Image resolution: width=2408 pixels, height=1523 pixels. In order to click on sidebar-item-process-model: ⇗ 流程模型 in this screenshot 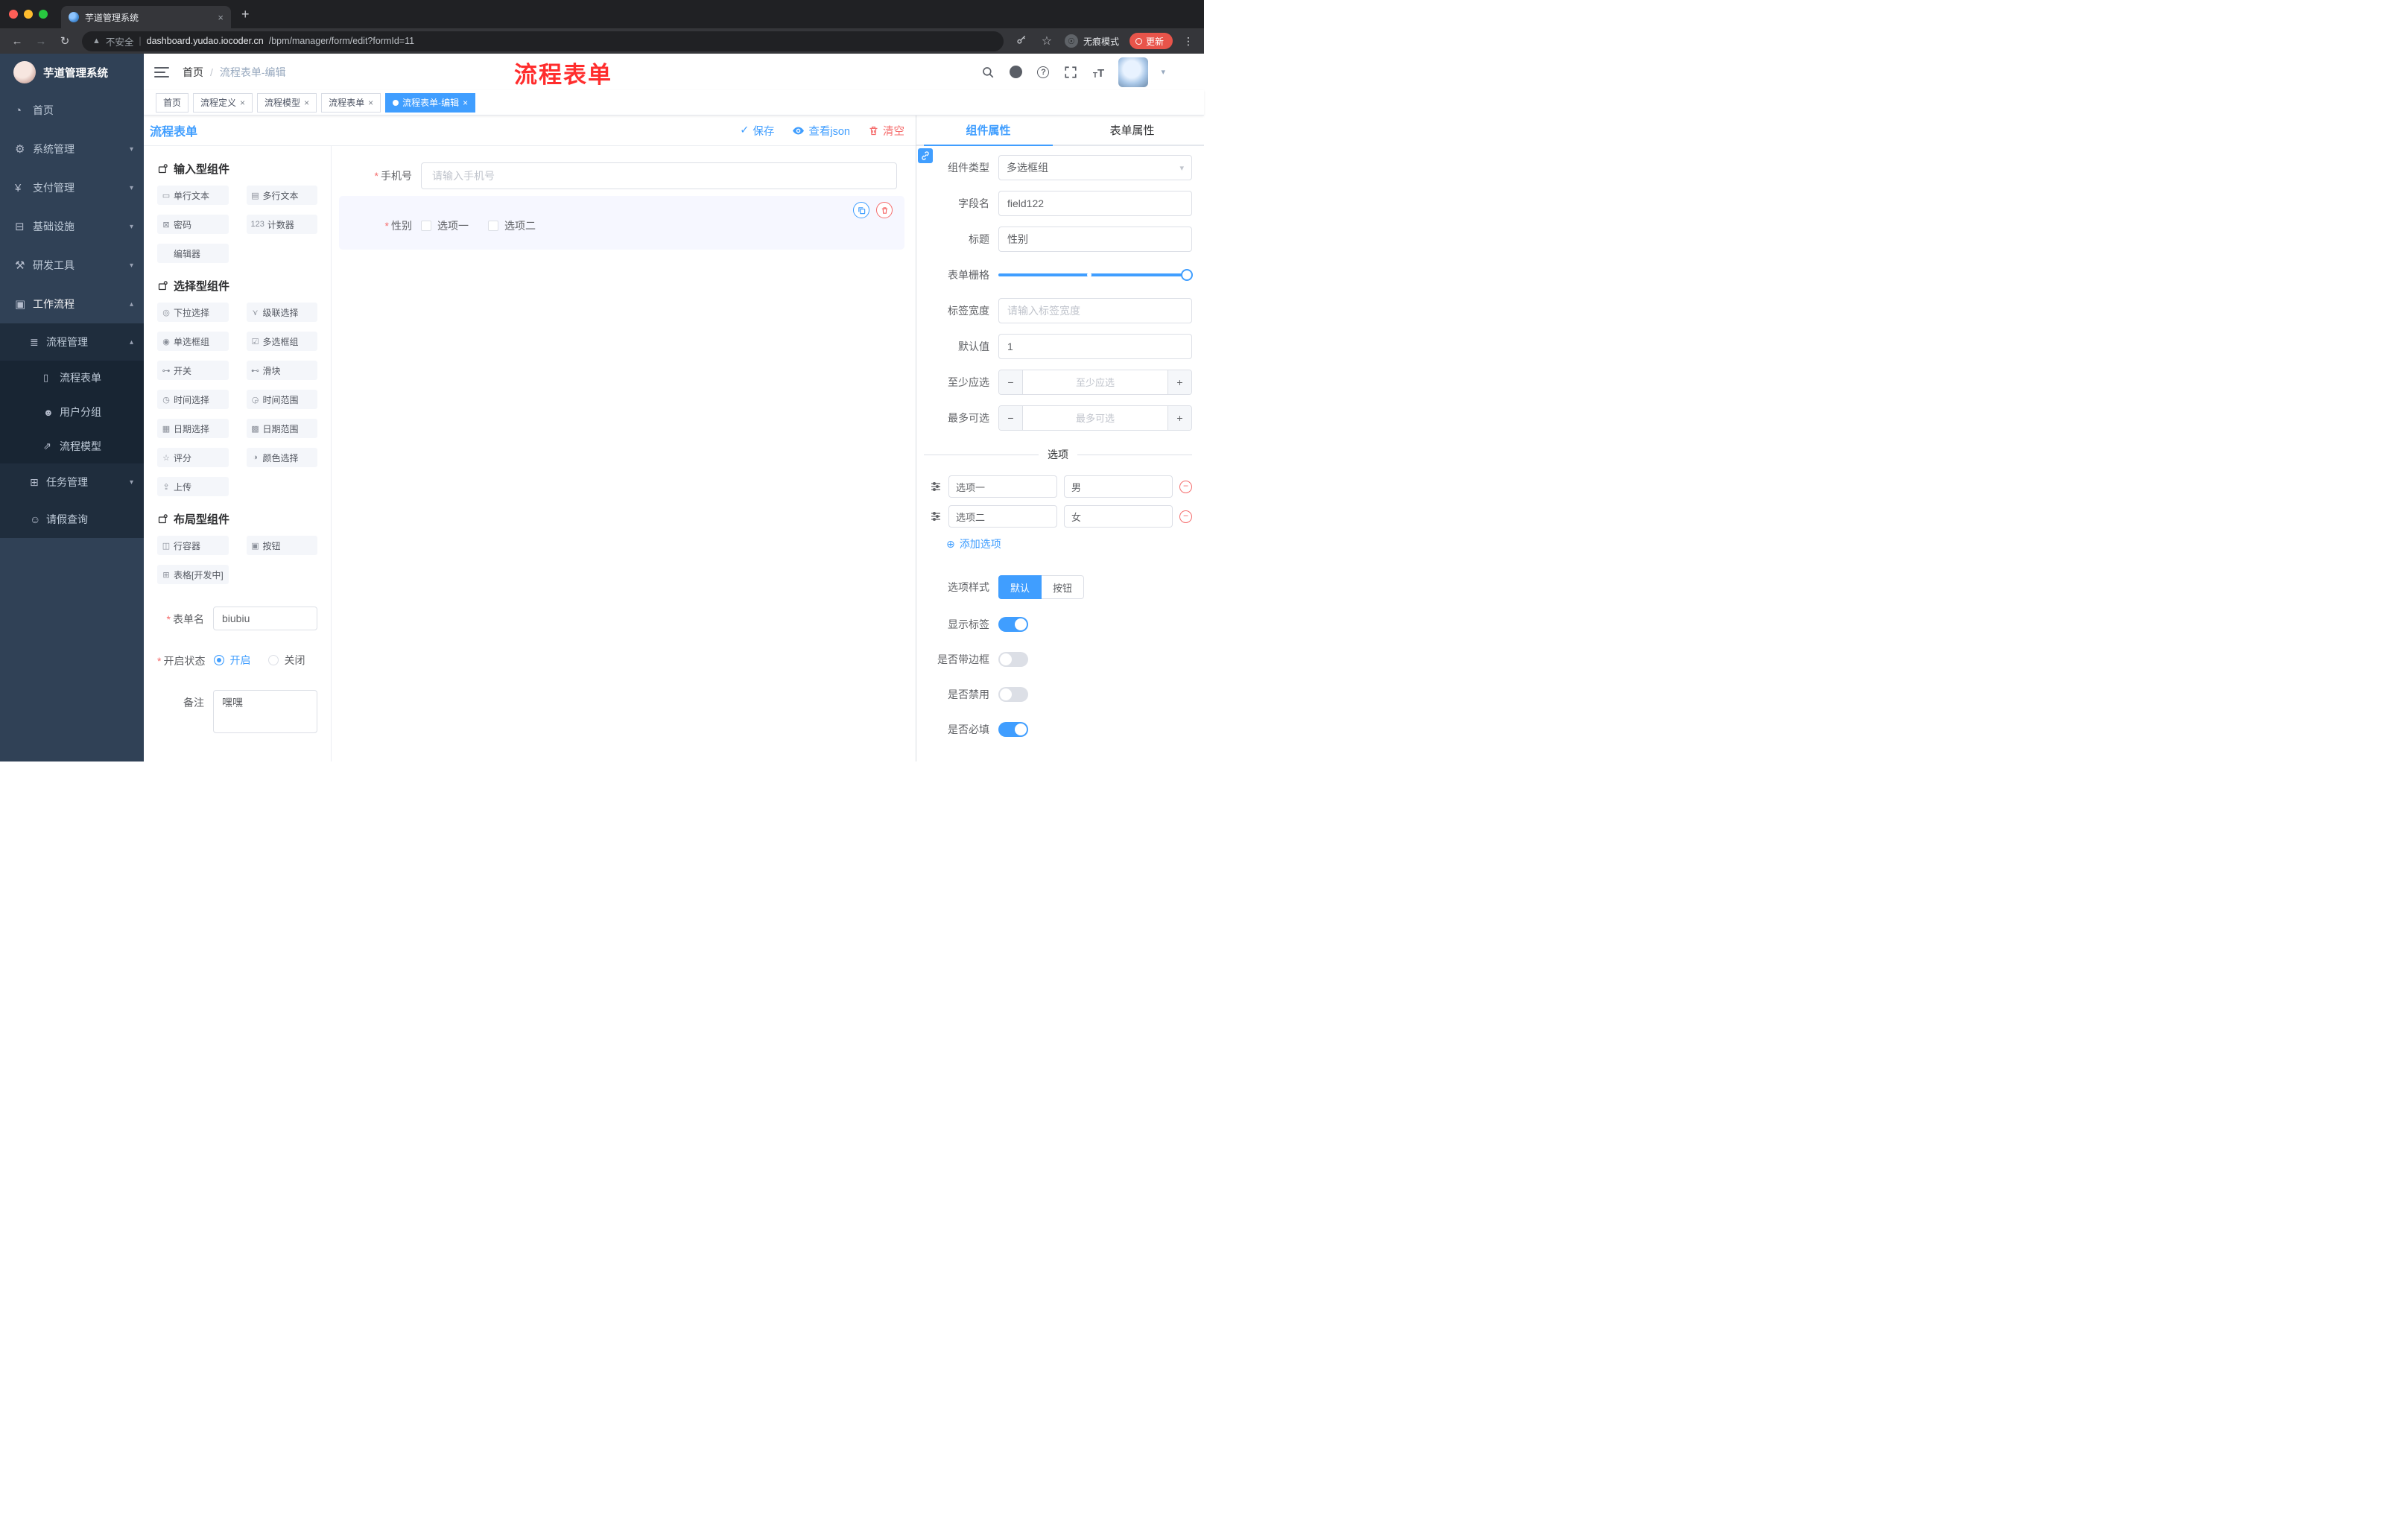, I will do `click(72, 446)`.